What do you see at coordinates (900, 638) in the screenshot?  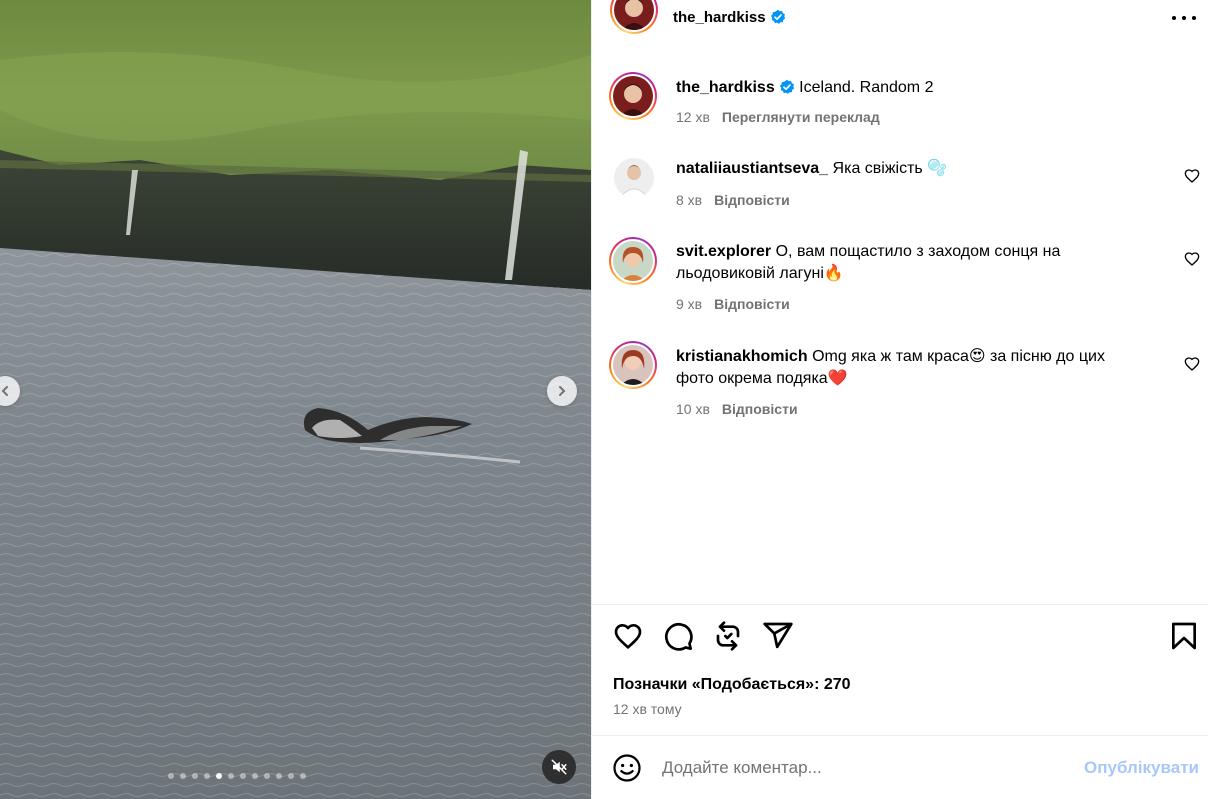 I see `action-bar` at bounding box center [900, 638].